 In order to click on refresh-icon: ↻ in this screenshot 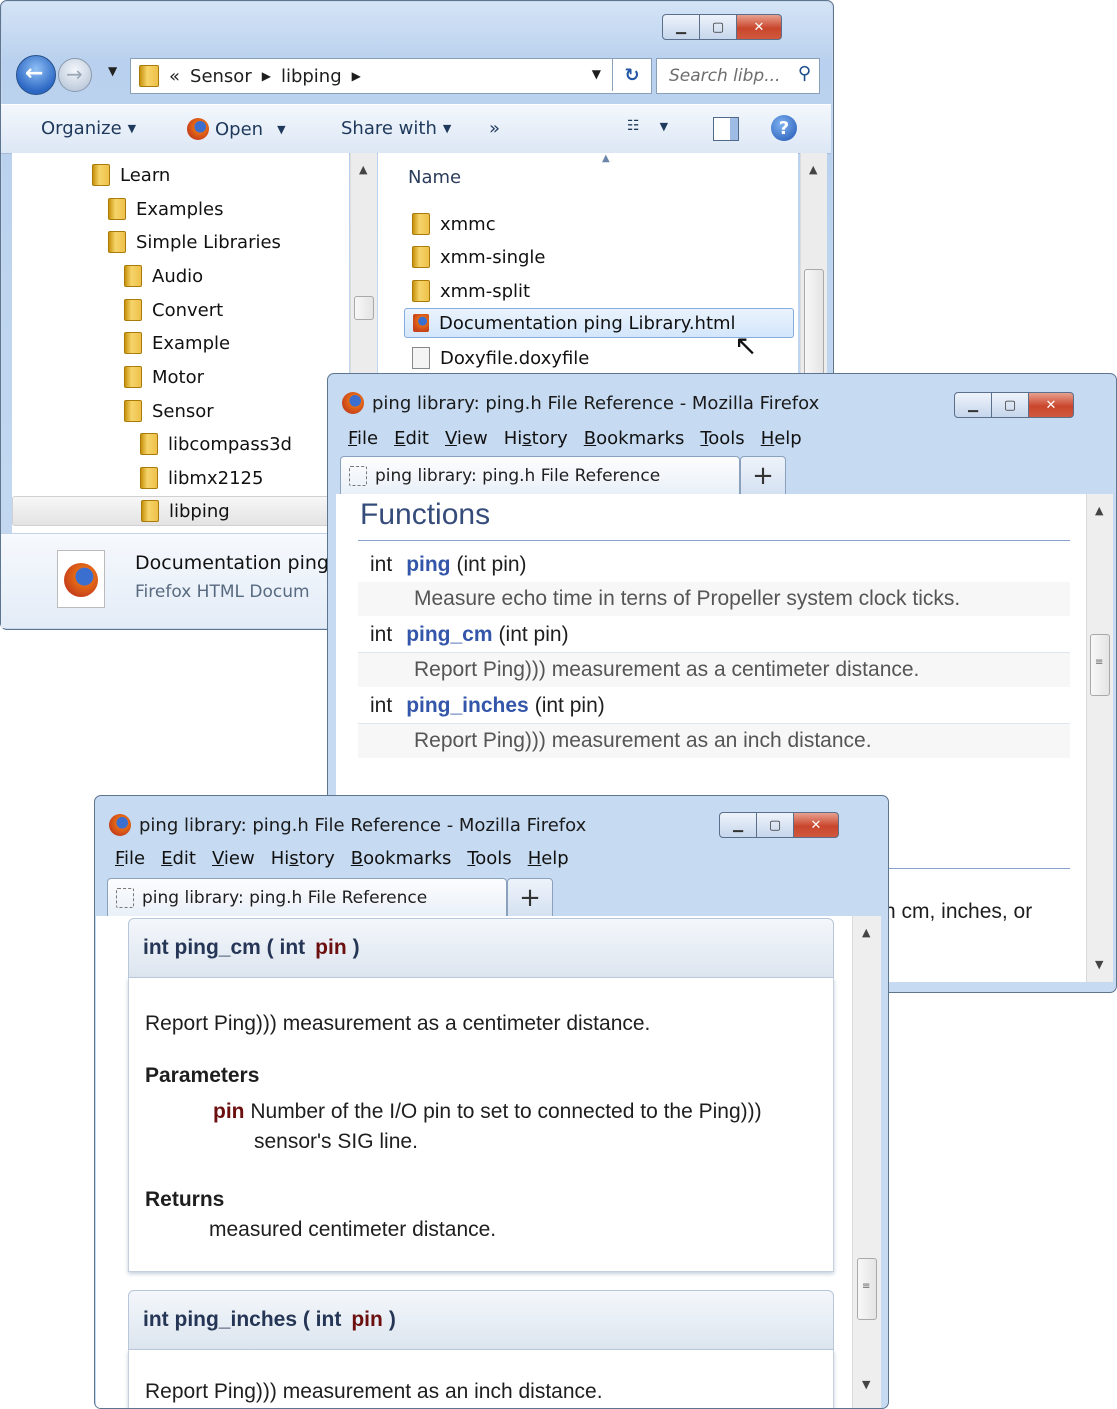, I will do `click(631, 75)`.